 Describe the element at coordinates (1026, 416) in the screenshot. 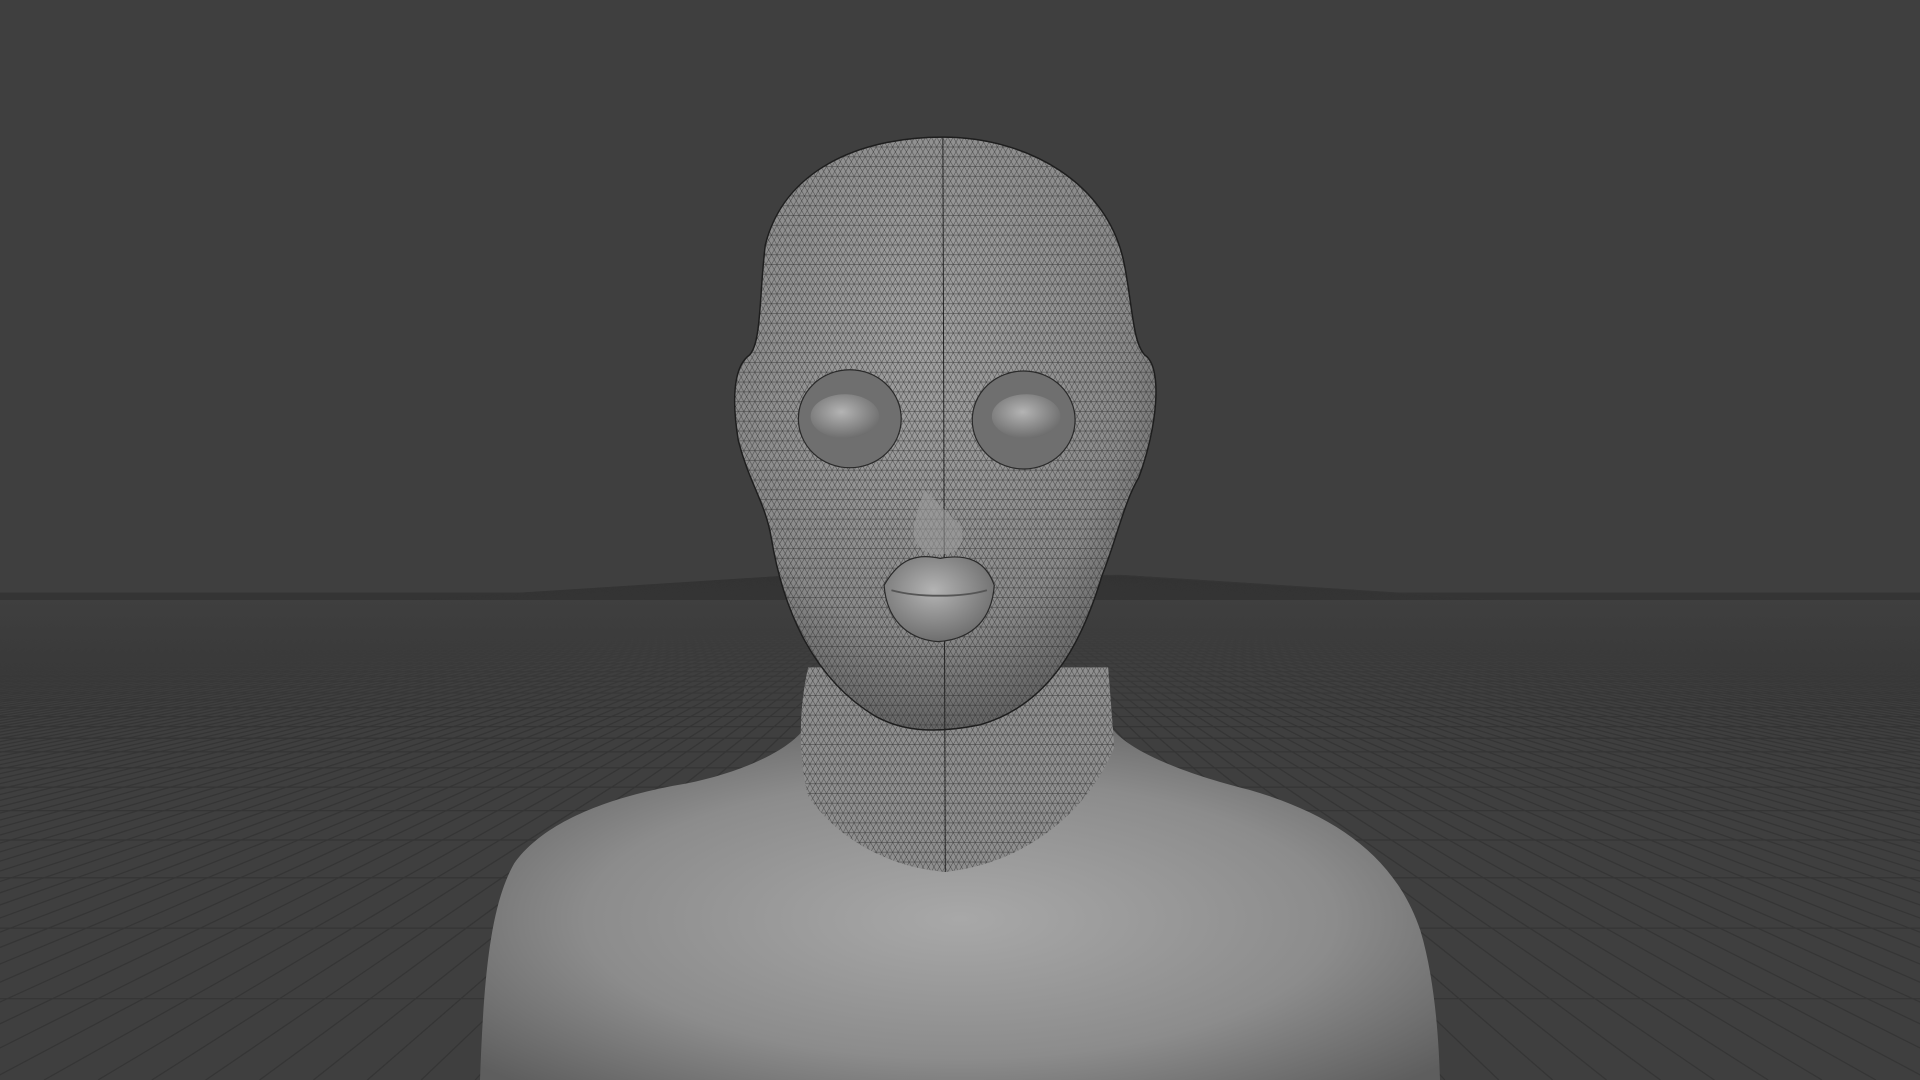

I see `right-eye` at that location.